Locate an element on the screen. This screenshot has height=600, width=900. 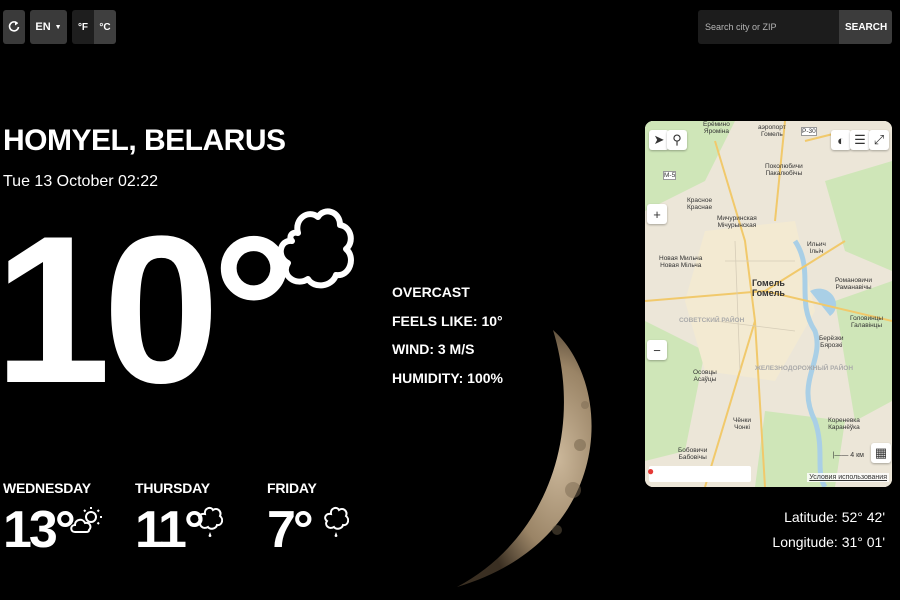
coordinates: Latitude: 52° 42' Longitude: 31° 01' is located at coordinates (828, 534).